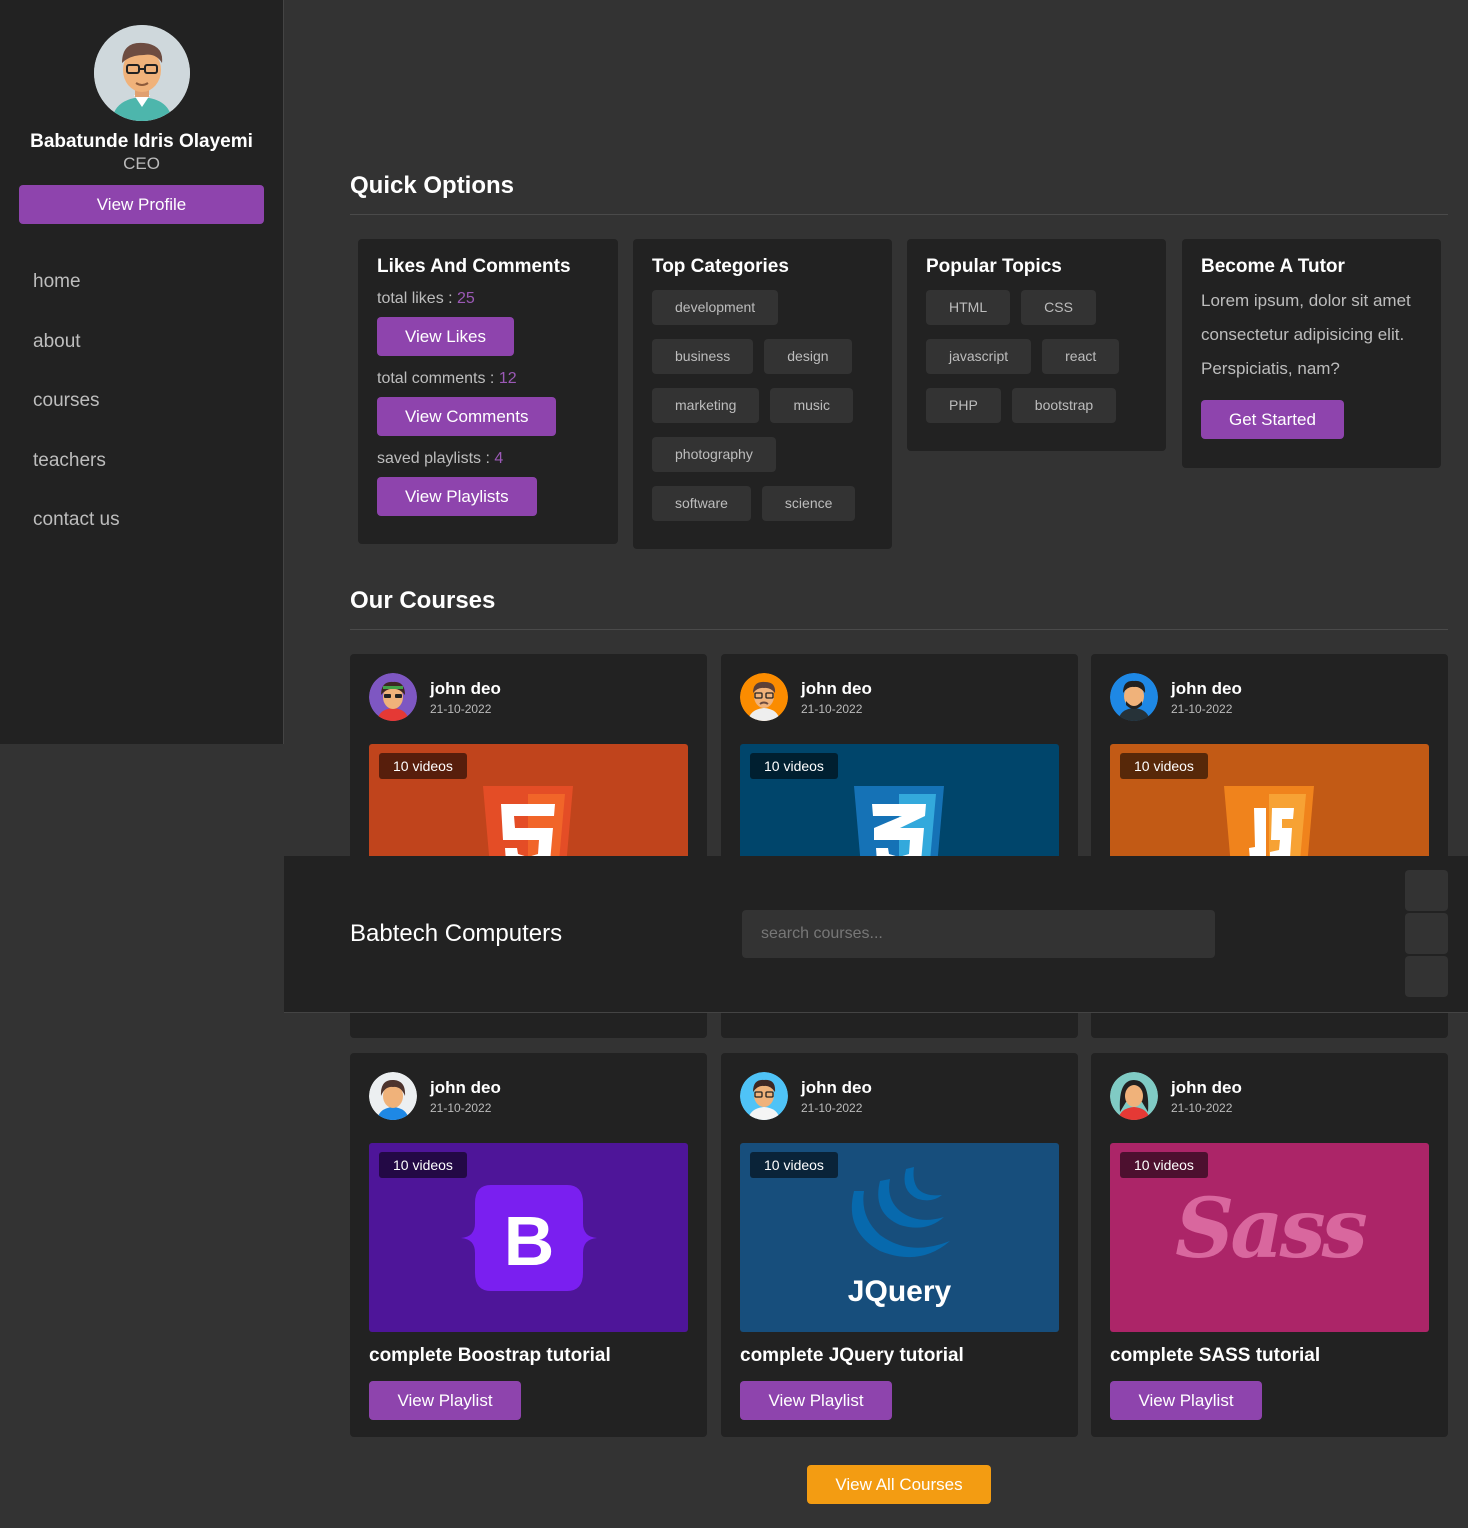  What do you see at coordinates (1058, 307) in the screenshot?
I see `tag-css: CSS` at bounding box center [1058, 307].